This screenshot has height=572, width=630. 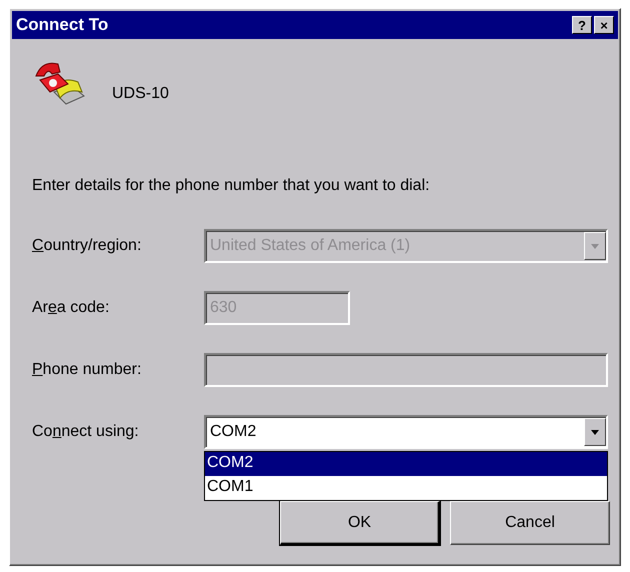 I want to click on cancel-button: Cancel, so click(x=530, y=523).